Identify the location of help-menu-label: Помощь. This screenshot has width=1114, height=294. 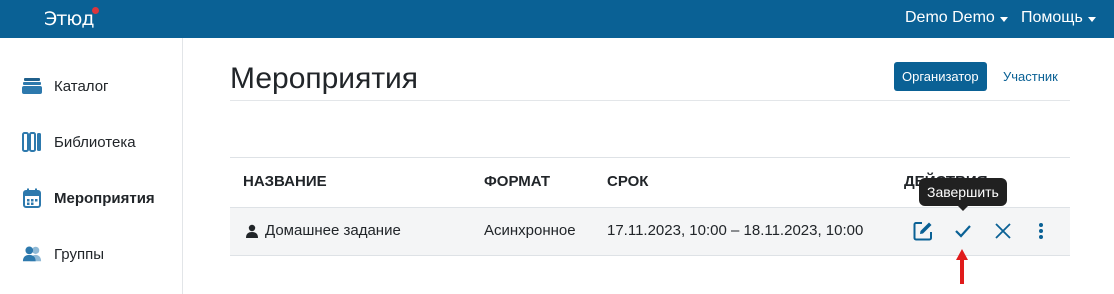
(1052, 17).